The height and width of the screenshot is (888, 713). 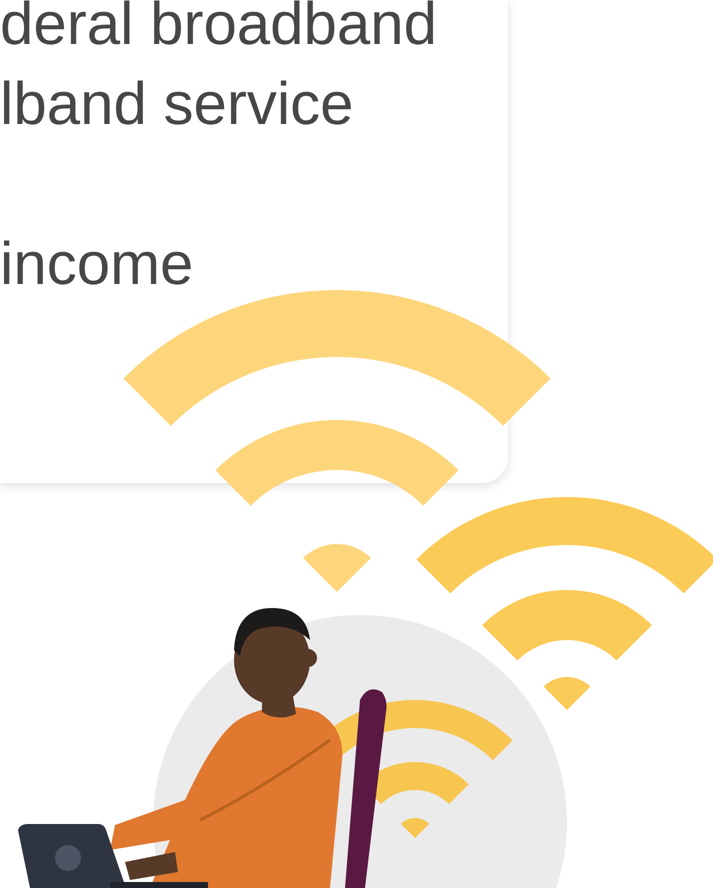 I want to click on card-text: income, so click(x=97, y=264).